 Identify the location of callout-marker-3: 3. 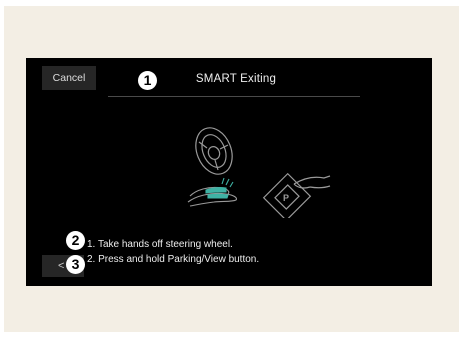
(75, 264).